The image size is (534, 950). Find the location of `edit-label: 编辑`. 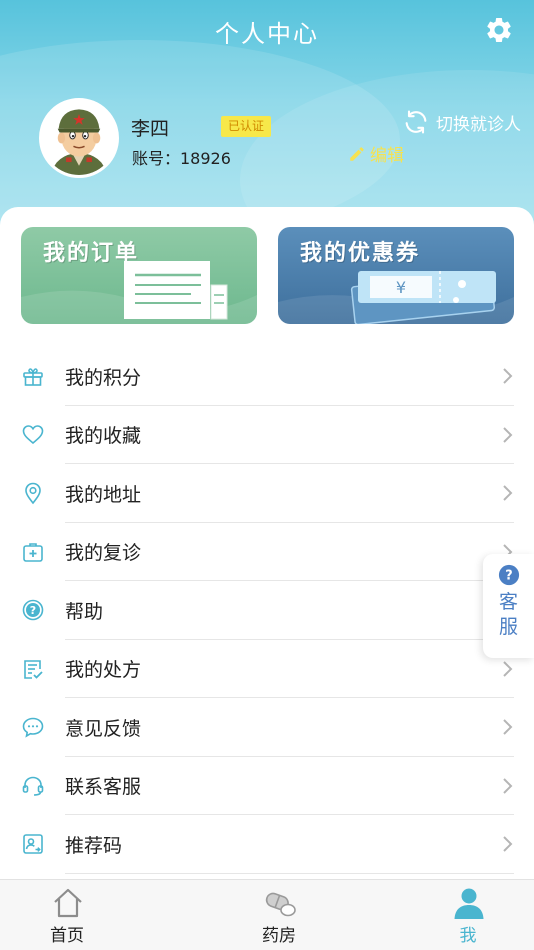

edit-label: 编辑 is located at coordinates (387, 156).